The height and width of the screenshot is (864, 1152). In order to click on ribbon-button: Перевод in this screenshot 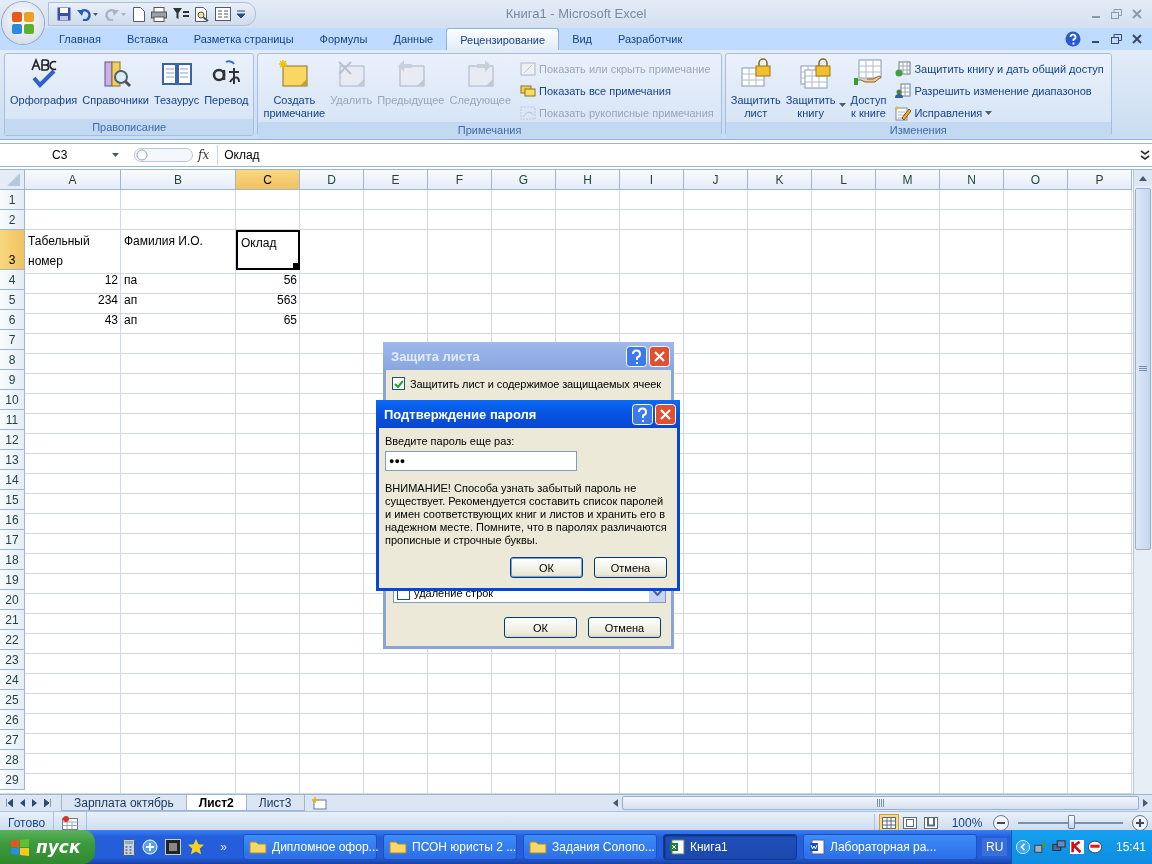, I will do `click(226, 87)`.